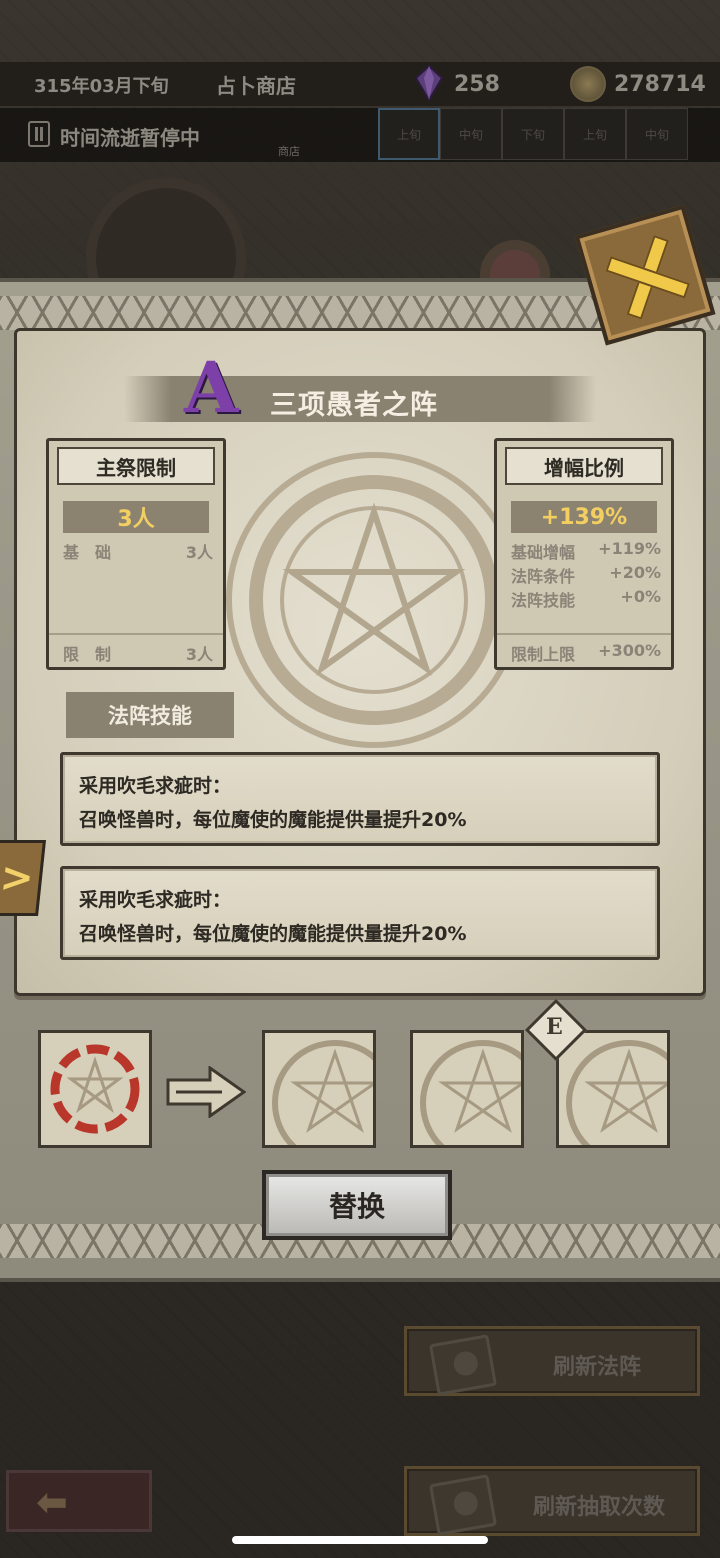 The width and height of the screenshot is (720, 1558). I want to click on row-label: 基 础, so click(87, 552).